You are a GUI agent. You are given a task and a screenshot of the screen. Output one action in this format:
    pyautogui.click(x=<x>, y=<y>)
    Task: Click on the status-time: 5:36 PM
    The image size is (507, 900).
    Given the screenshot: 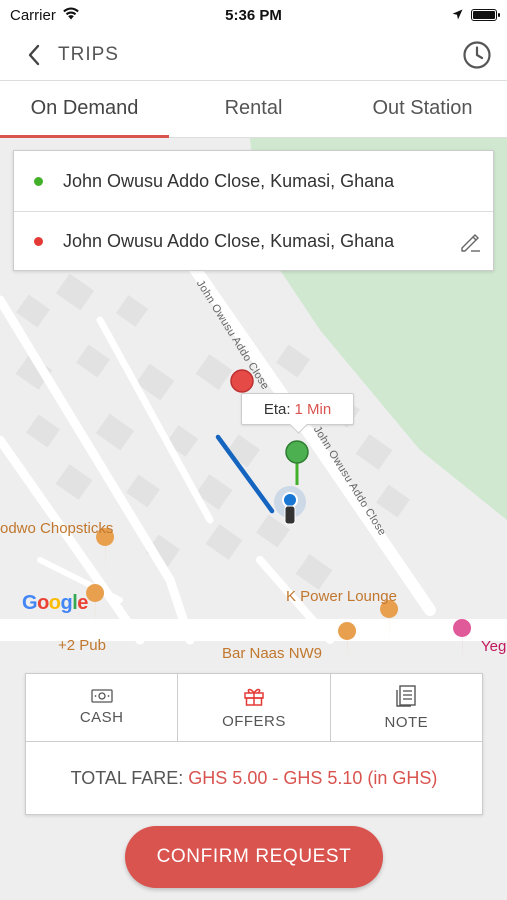 What is the action you would take?
    pyautogui.click(x=253, y=15)
    